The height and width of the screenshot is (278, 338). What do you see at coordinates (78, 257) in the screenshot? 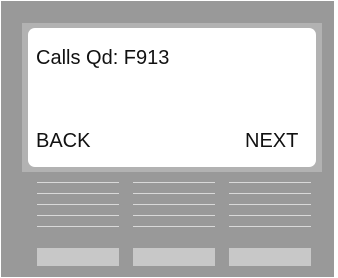
I see `keypad-button-left` at bounding box center [78, 257].